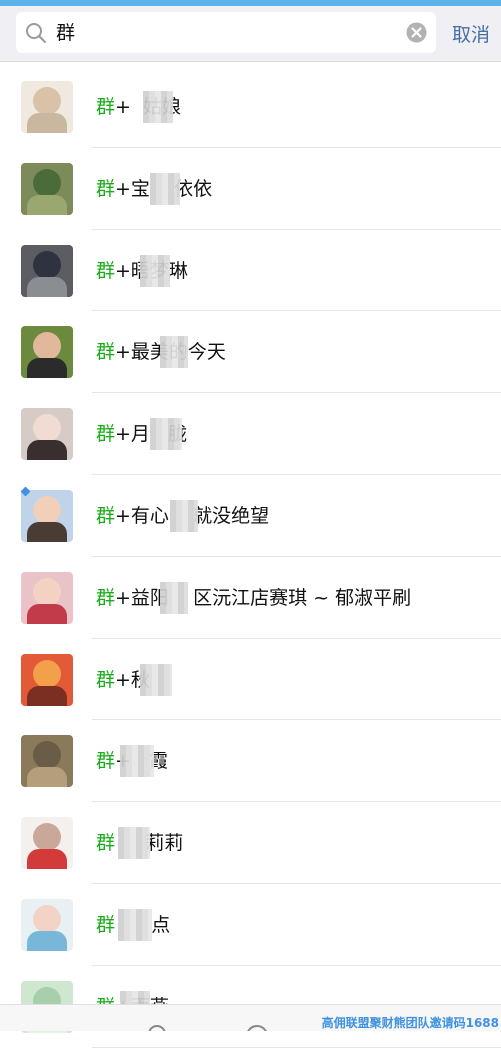  Describe the element at coordinates (410, 1023) in the screenshot. I see `watermark: 高佣联盟聚财熊团队邀请码1688` at that location.